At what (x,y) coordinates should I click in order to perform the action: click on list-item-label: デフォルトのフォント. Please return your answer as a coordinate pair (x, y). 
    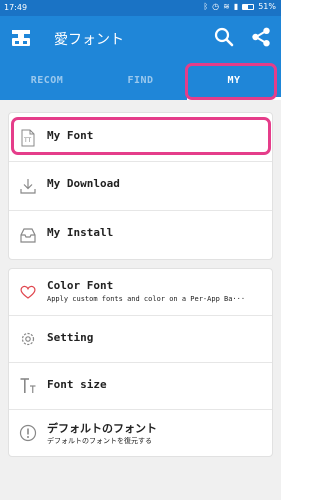
    Looking at the image, I should click on (102, 428).